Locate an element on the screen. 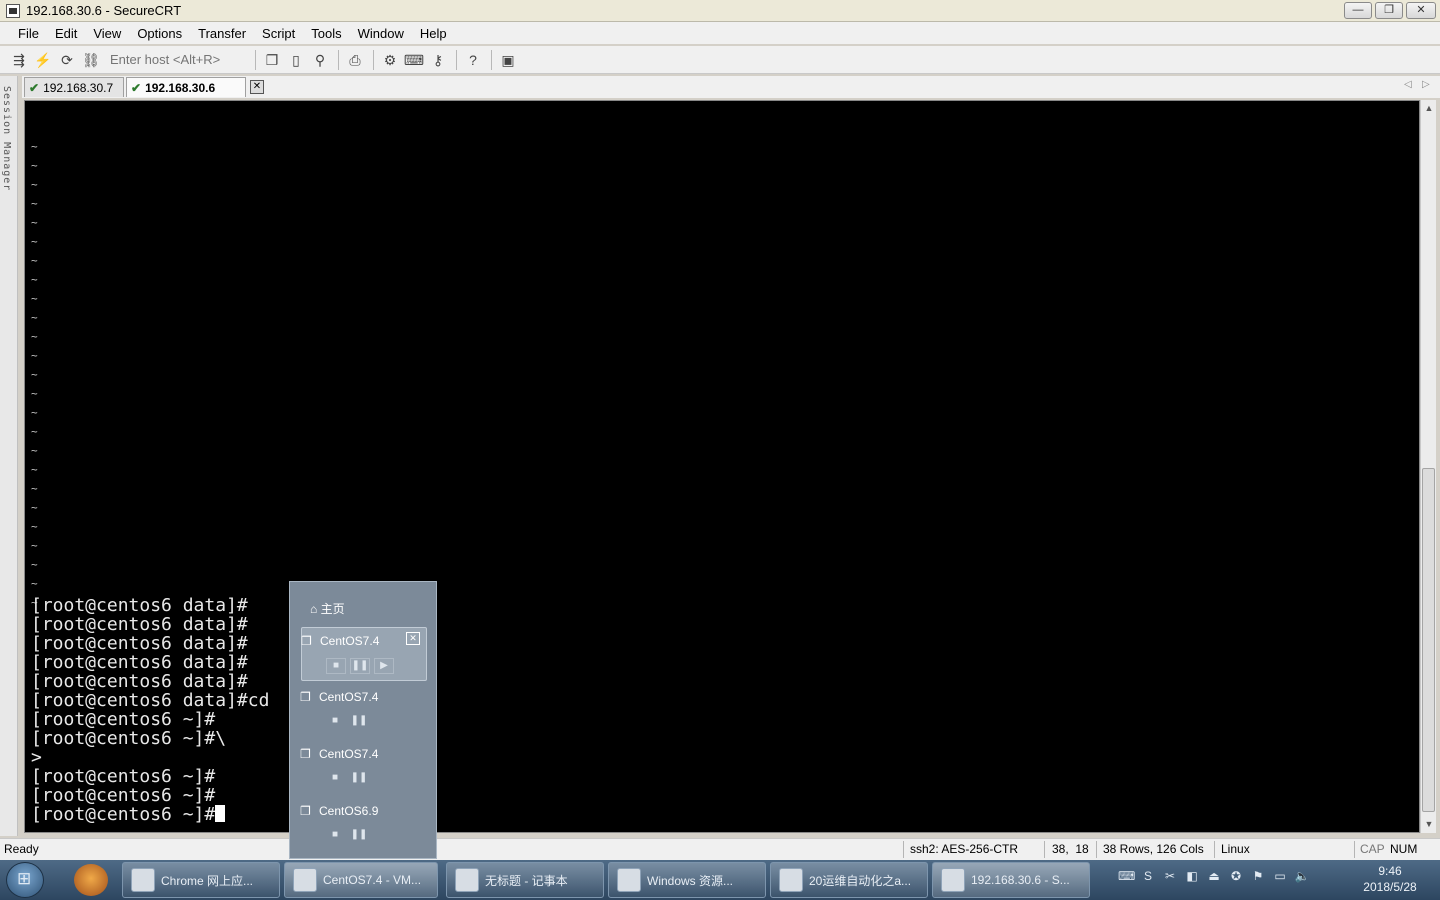  keymap-icon: ⌨ is located at coordinates (414, 60).